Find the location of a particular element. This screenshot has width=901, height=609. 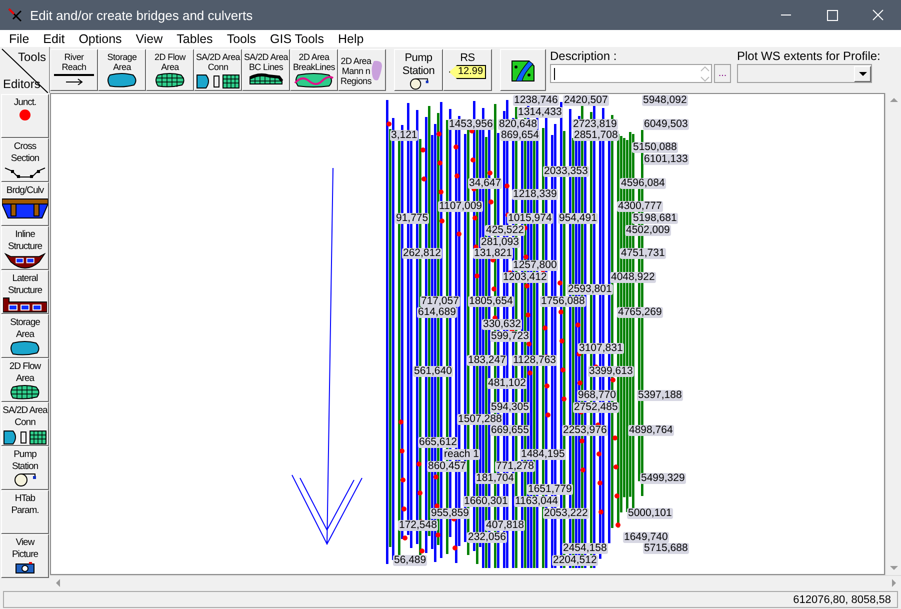

spinner-icon is located at coordinates (705, 73).